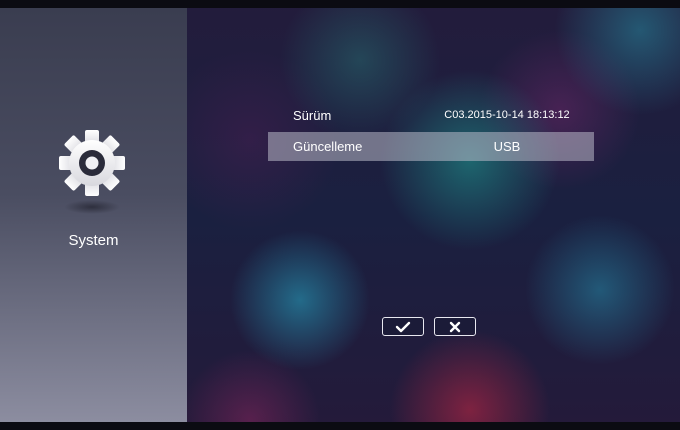 This screenshot has height=430, width=680. Describe the element at coordinates (507, 115) in the screenshot. I see `setting-value: C03.2015-10-14 18:13:12` at that location.